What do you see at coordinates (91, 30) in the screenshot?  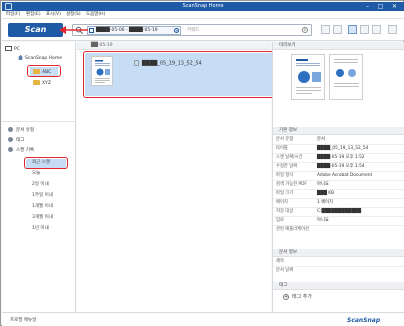 I see `calendar-icon` at bounding box center [91, 30].